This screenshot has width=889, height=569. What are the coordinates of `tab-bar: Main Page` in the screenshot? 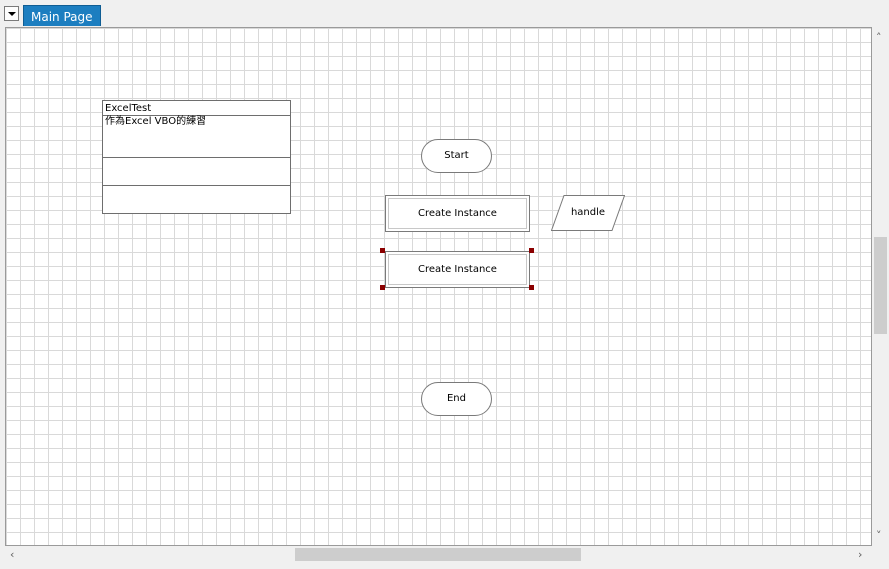 It's located at (444, 13).